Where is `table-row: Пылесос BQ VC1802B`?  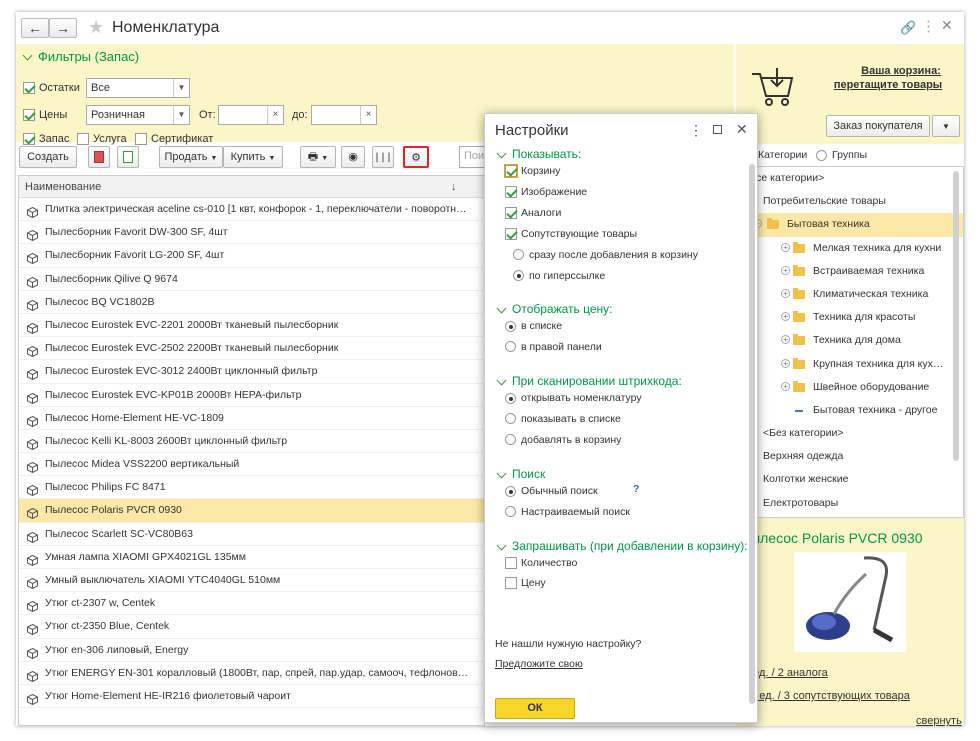
table-row: Пылесос BQ VC1802B is located at coordinates (251, 302).